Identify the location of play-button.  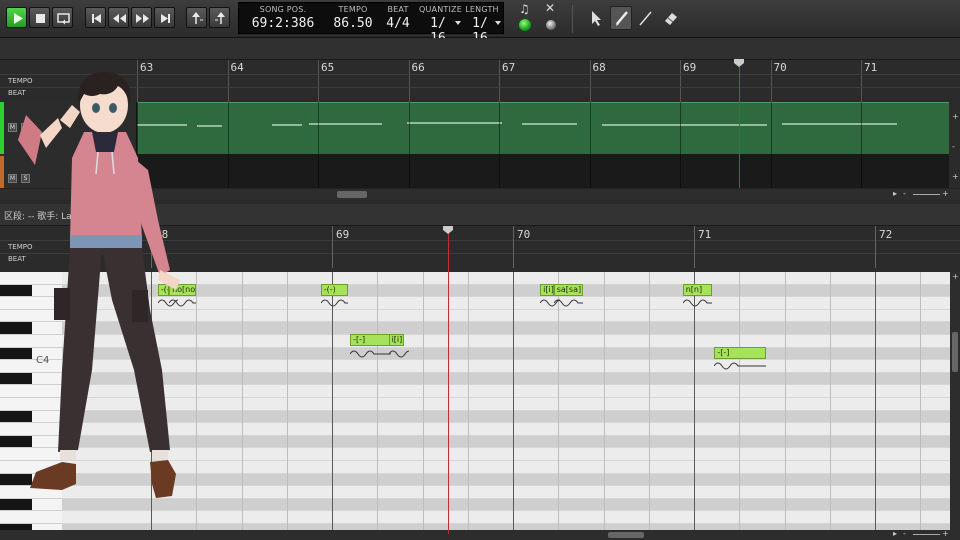
(16, 17).